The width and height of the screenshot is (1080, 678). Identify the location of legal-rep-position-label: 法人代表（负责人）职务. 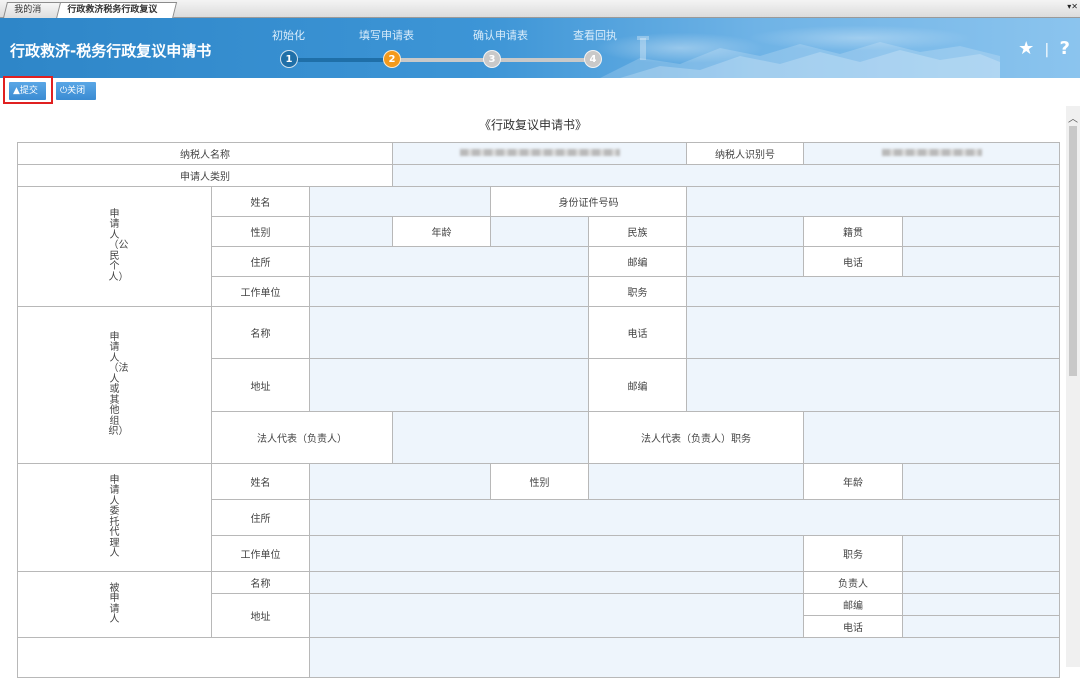
(696, 437).